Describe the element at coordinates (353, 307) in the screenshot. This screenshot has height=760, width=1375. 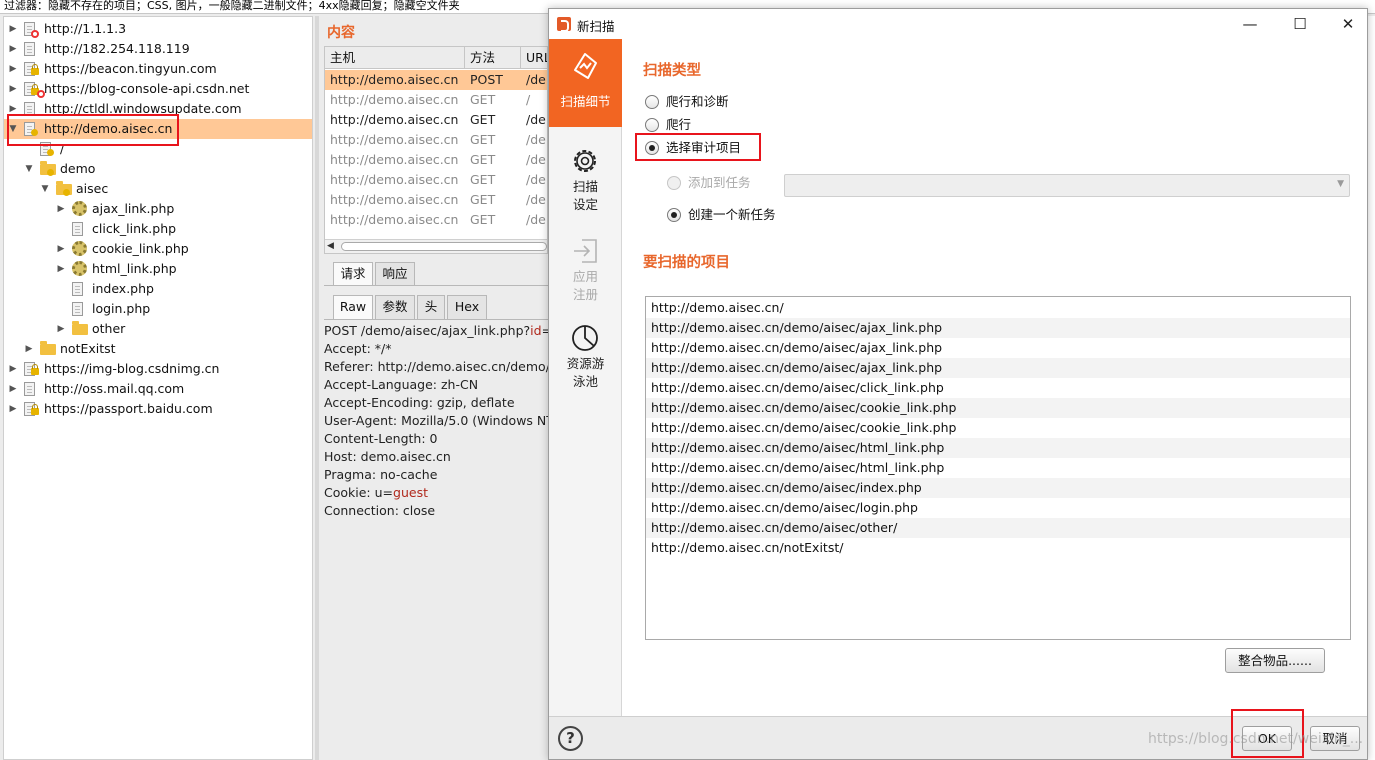
I see `tab-raw: Raw` at that location.